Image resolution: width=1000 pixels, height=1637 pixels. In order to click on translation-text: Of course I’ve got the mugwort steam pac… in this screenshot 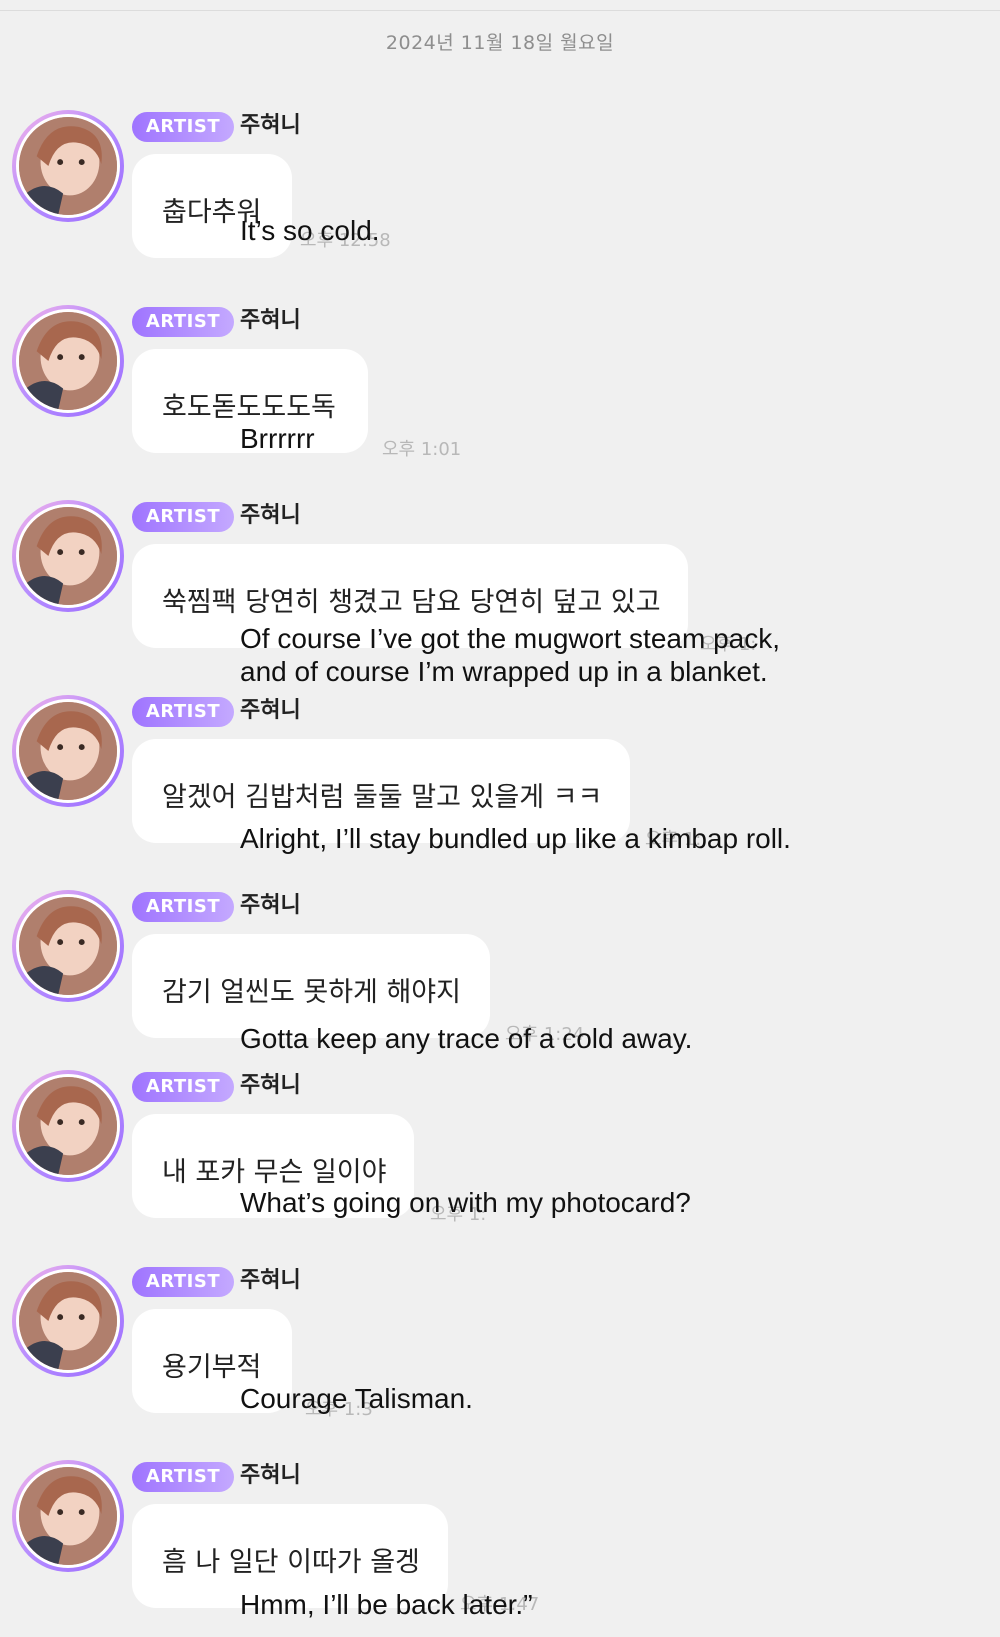, I will do `click(510, 638)`.